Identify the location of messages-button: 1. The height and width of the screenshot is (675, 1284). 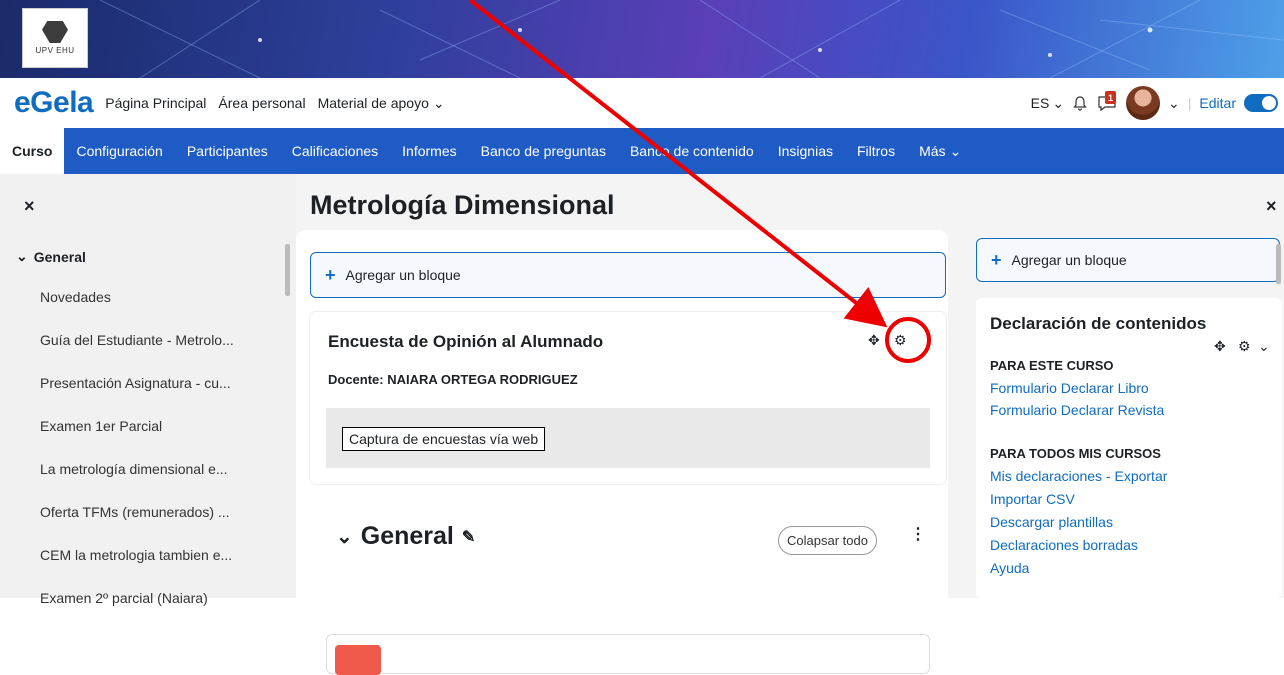
(1107, 101).